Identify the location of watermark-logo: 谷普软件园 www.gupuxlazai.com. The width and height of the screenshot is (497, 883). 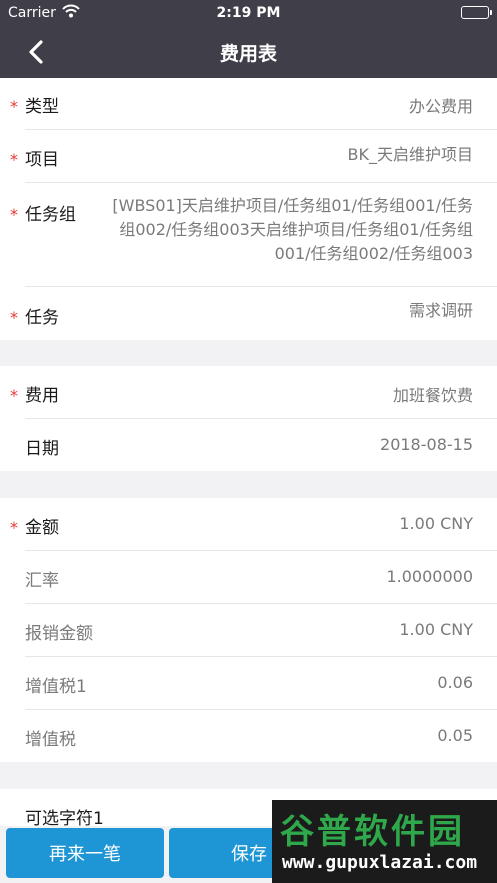
(384, 841).